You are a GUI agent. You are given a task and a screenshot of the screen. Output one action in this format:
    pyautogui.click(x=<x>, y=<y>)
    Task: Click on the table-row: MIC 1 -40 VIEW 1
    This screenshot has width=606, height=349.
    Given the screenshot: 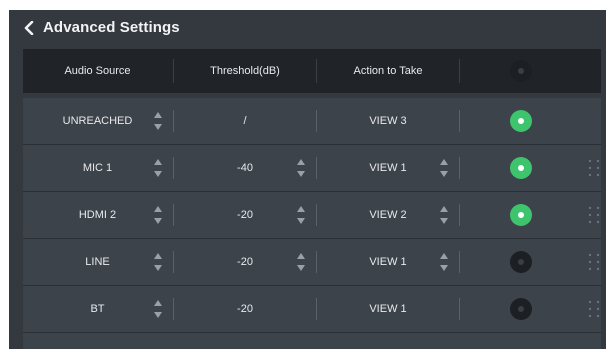 What is the action you would take?
    pyautogui.click(x=312, y=168)
    